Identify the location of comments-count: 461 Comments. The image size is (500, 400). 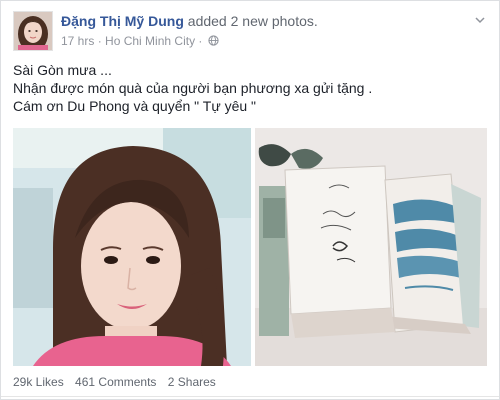
(115, 382).